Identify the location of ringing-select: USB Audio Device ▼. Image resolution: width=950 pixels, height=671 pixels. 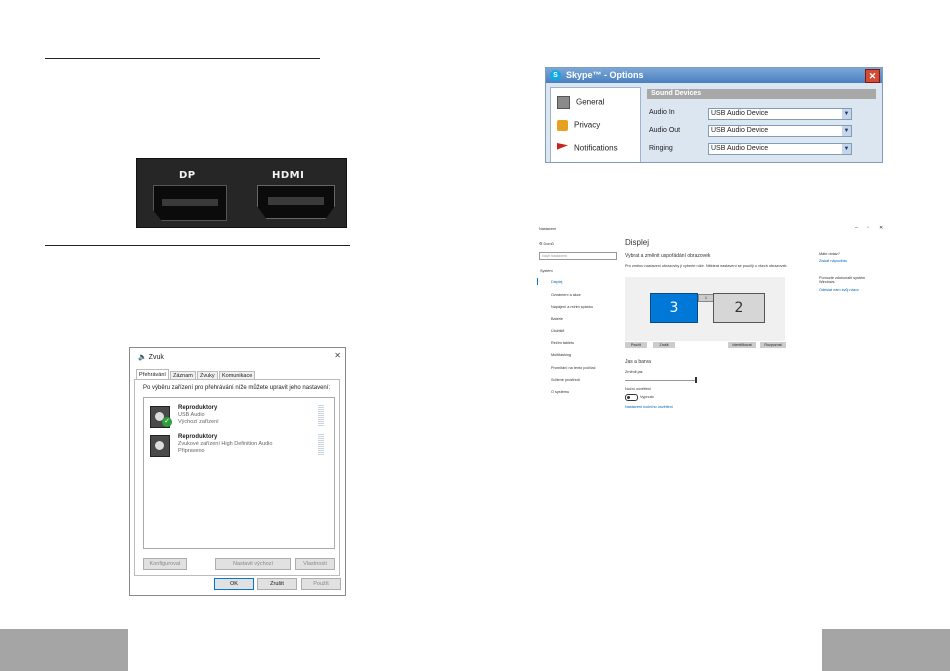
(780, 149).